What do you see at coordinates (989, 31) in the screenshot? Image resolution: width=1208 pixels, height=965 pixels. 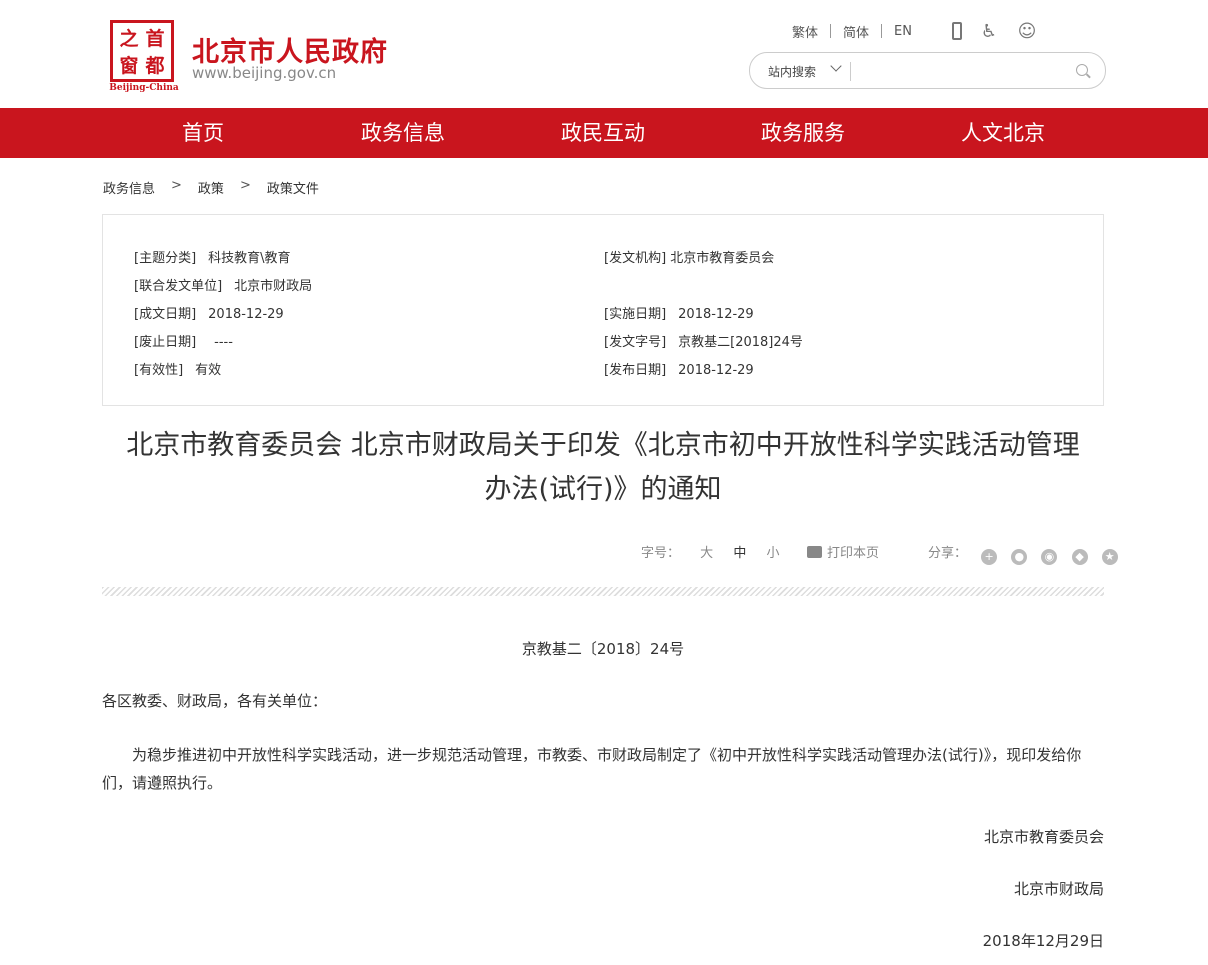 I see `accessibility-icon: ♿` at bounding box center [989, 31].